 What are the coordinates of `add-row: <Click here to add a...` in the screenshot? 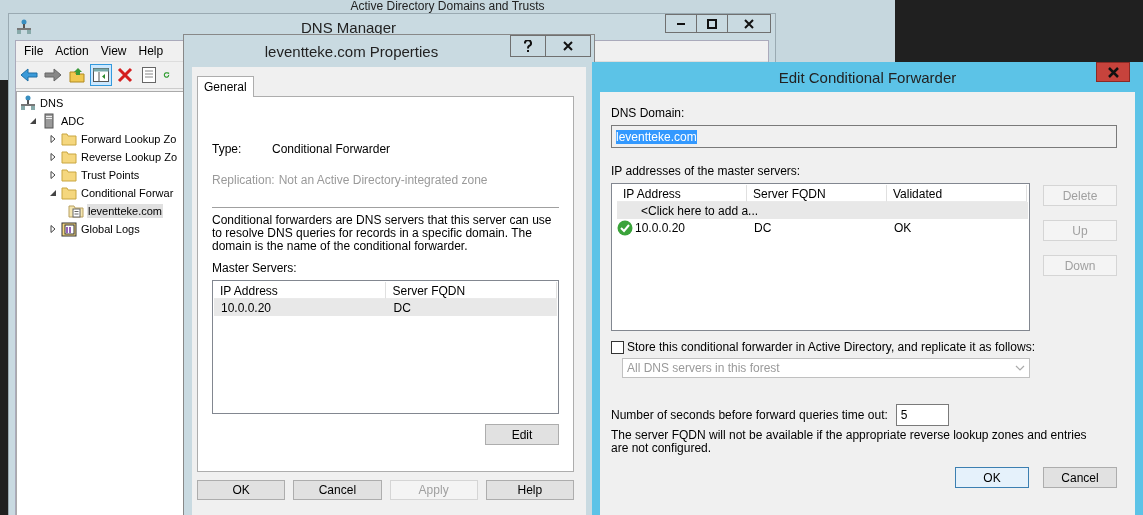 It's located at (822, 210).